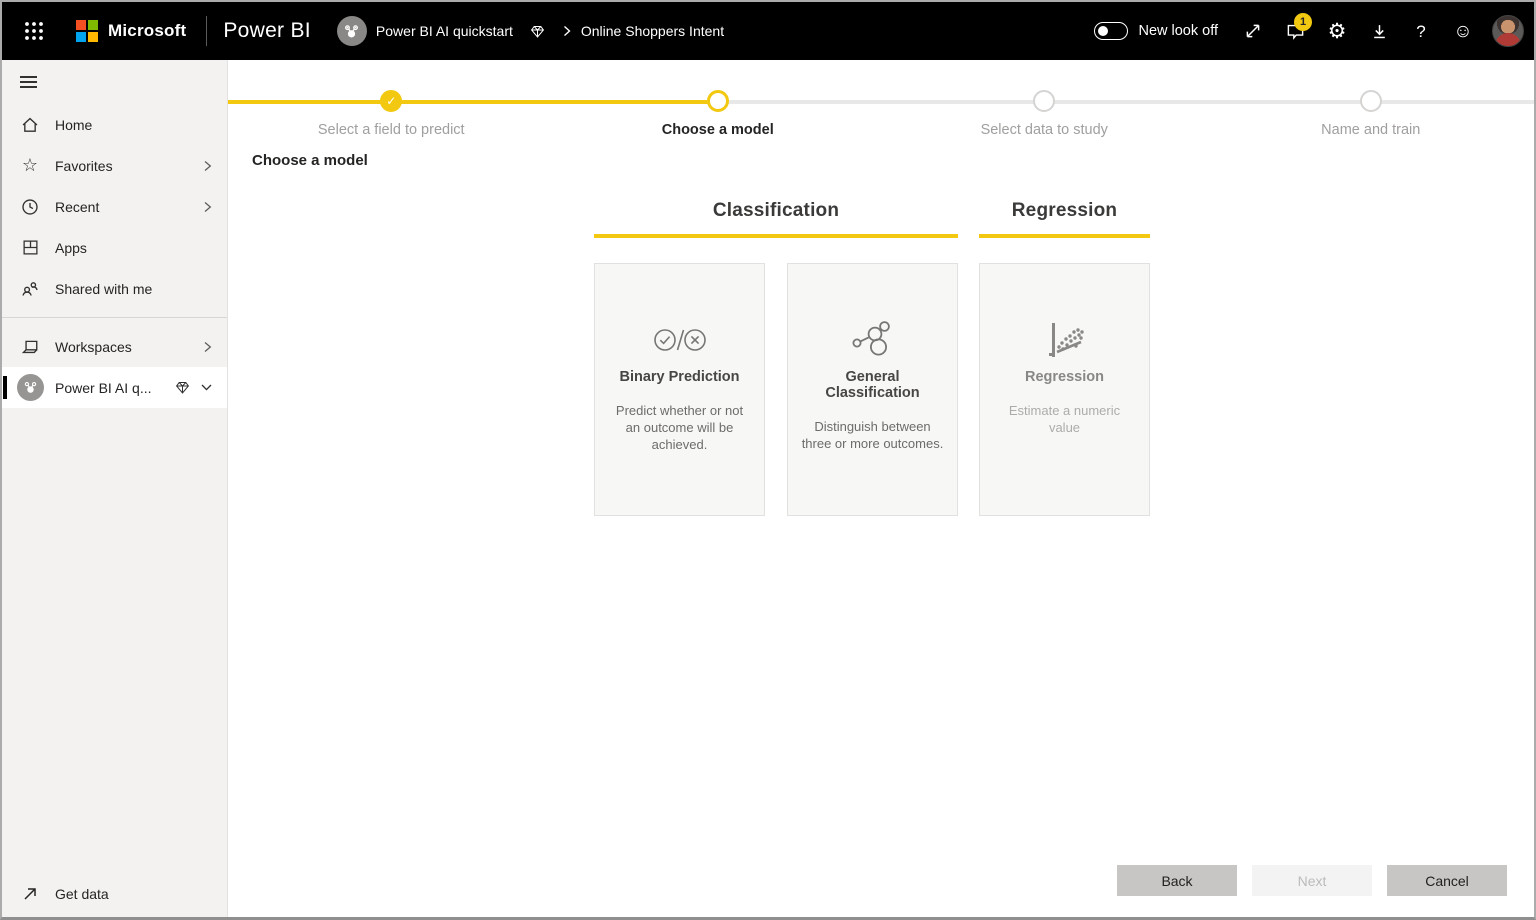  Describe the element at coordinates (1463, 31) in the screenshot. I see `feedback-smiley-icon: ☺` at that location.